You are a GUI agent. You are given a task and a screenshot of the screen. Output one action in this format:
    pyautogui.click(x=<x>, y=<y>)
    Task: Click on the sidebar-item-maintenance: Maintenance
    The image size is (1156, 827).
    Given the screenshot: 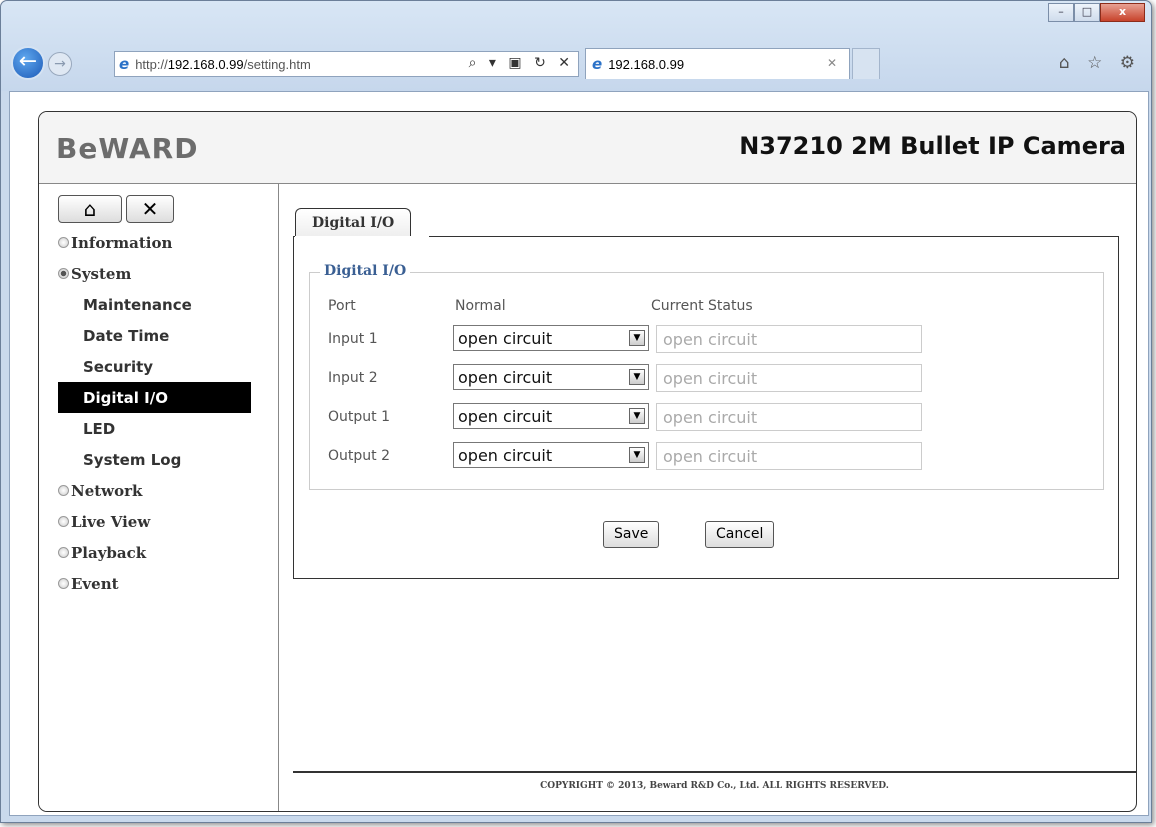 What is the action you would take?
    pyautogui.click(x=168, y=304)
    